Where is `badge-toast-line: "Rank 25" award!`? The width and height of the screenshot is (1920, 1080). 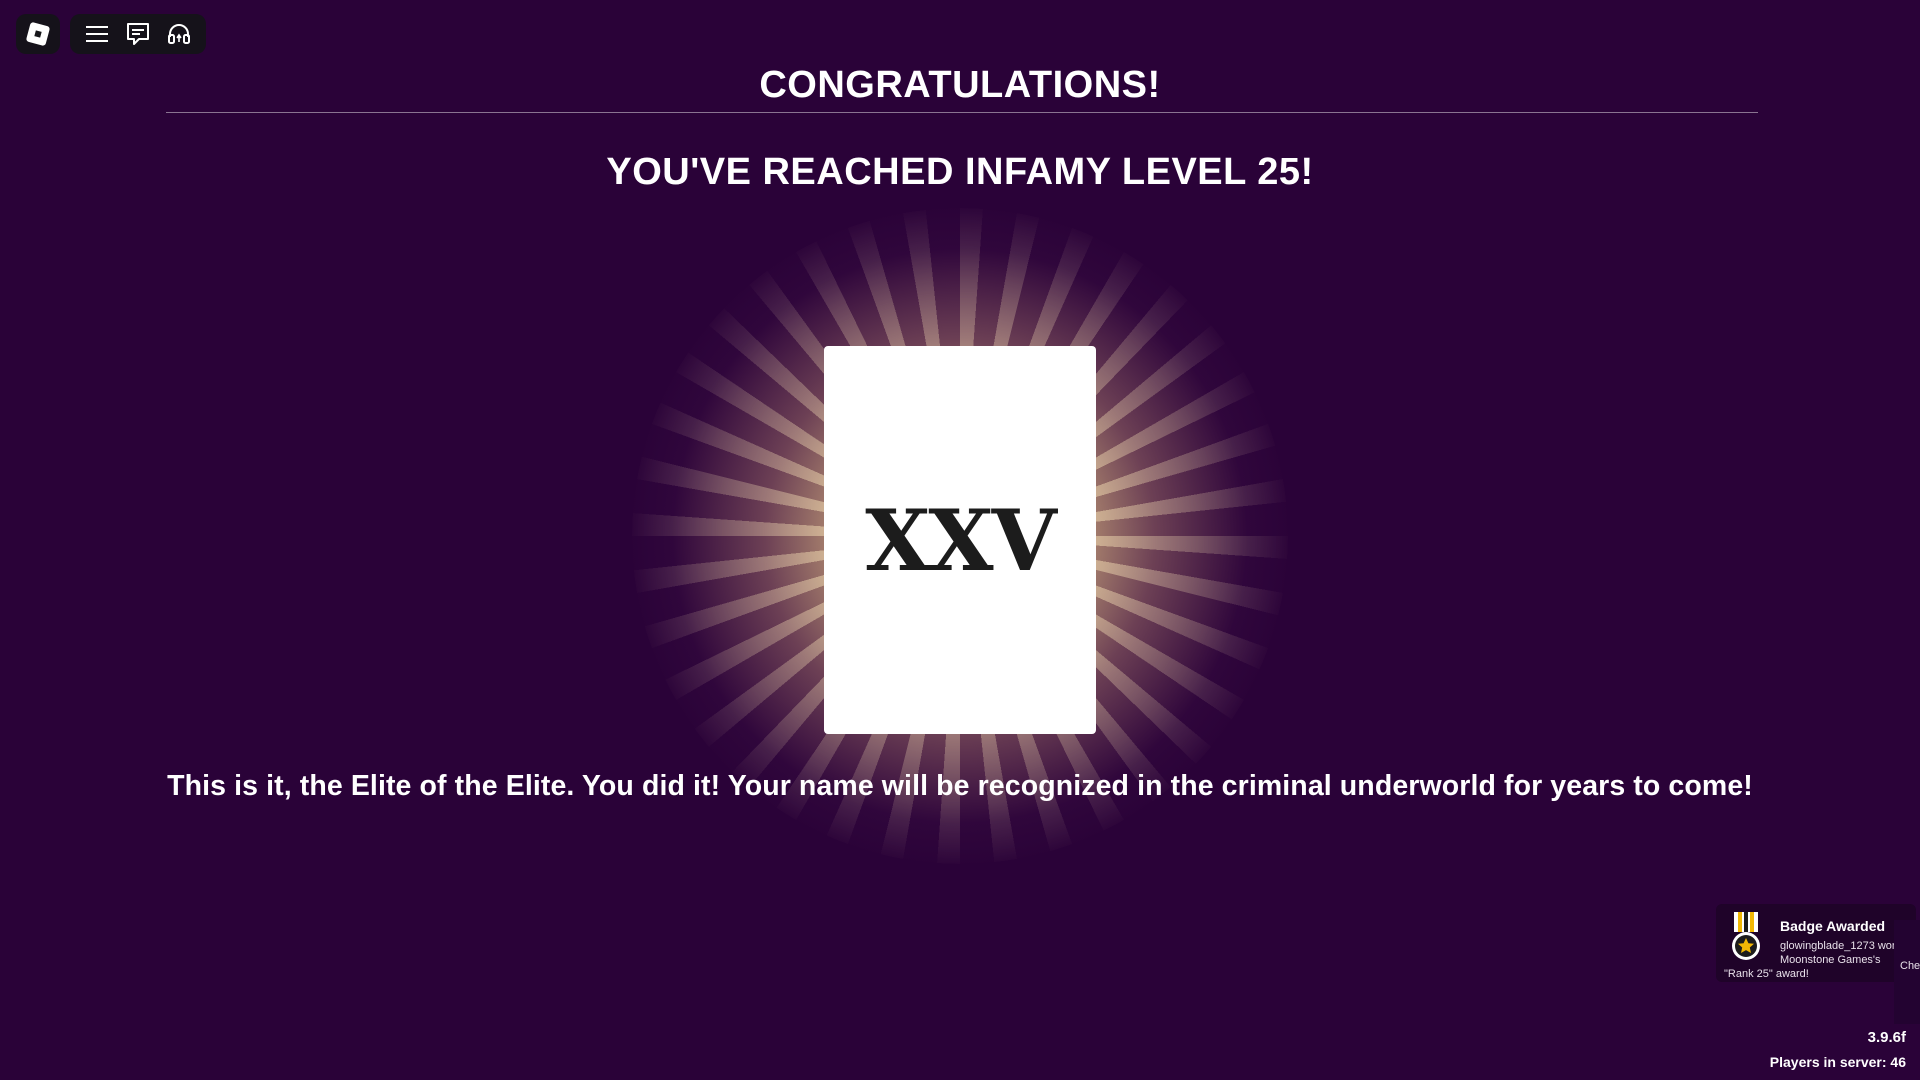 badge-toast-line: "Rank 25" award! is located at coordinates (1766, 974).